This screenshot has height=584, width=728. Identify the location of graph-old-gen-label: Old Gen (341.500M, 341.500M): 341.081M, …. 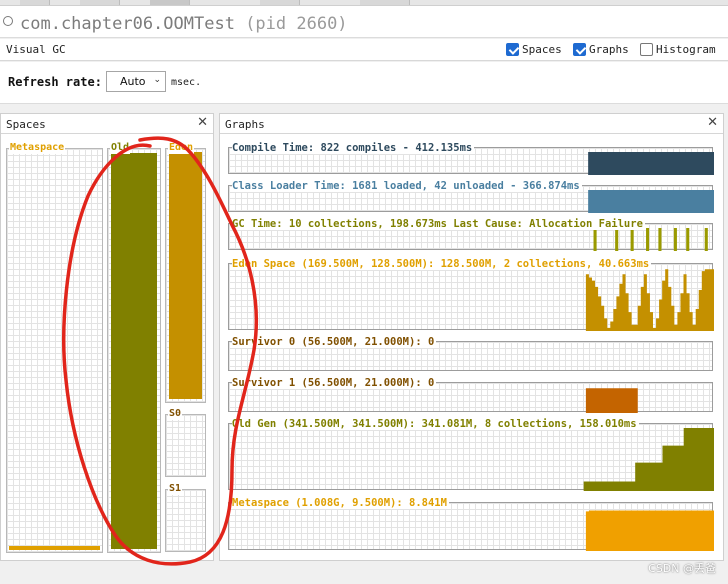
(435, 424).